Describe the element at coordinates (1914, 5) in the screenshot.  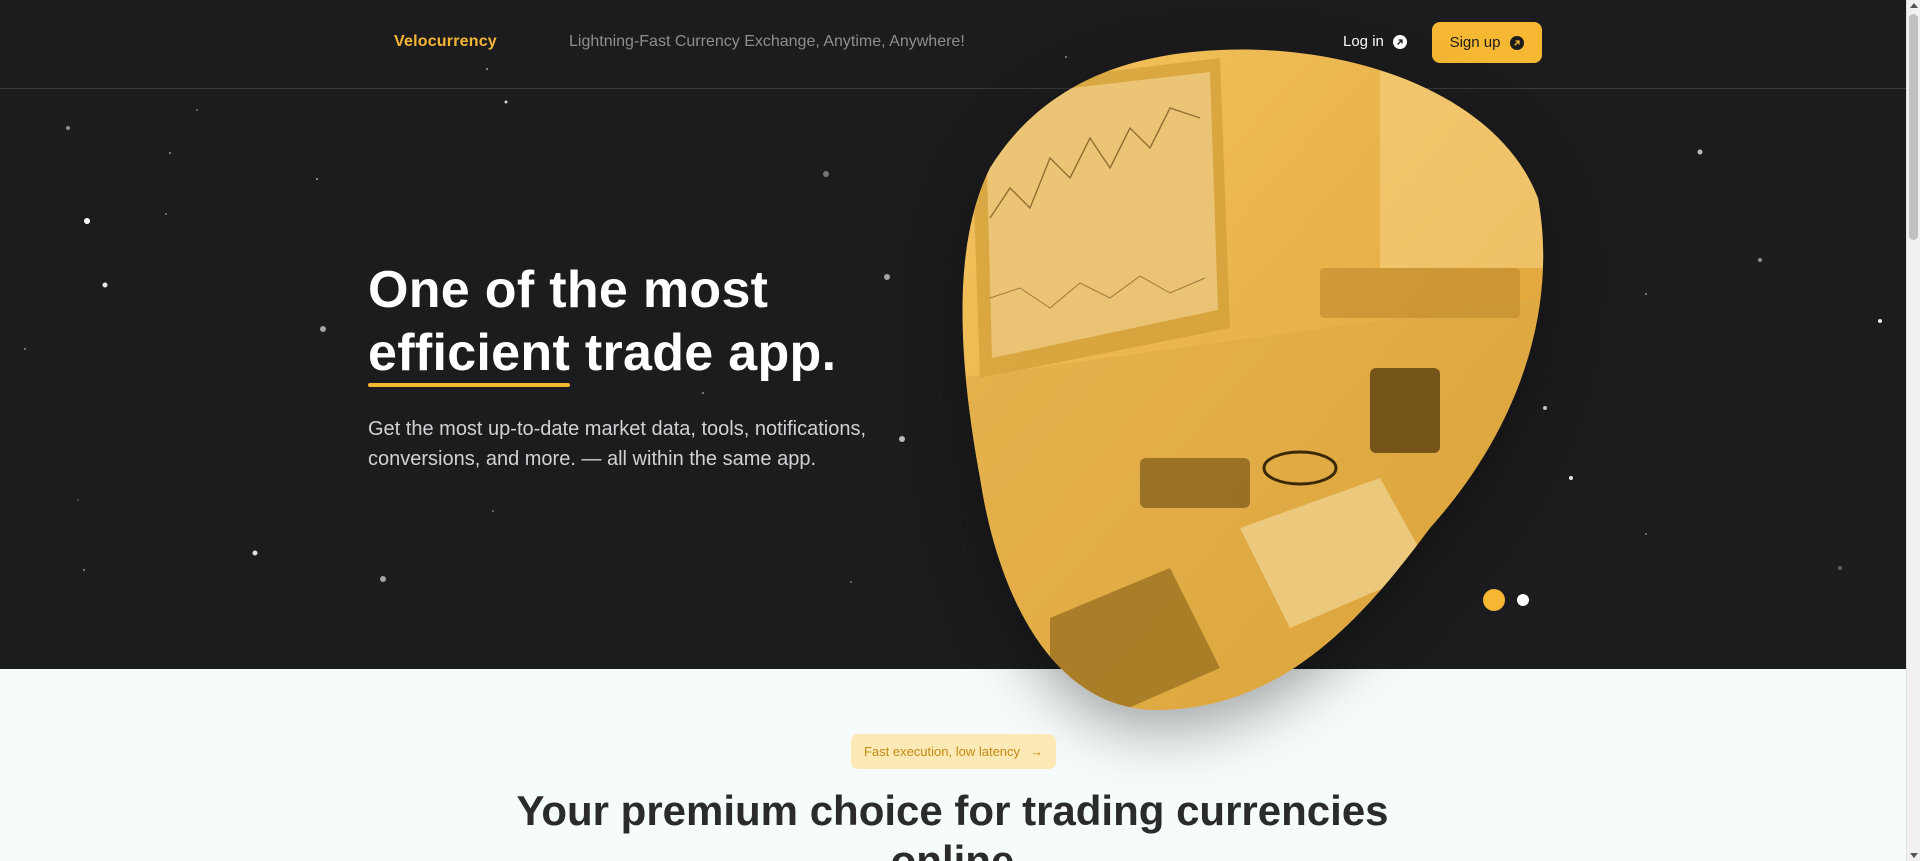
I see `scroll-up-icon` at that location.